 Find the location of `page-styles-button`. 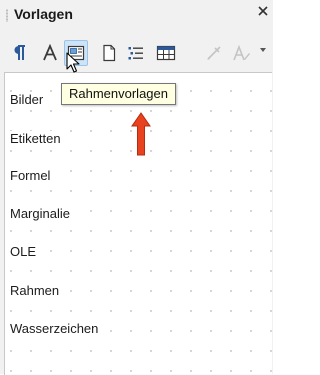

page-styles-button is located at coordinates (109, 53).